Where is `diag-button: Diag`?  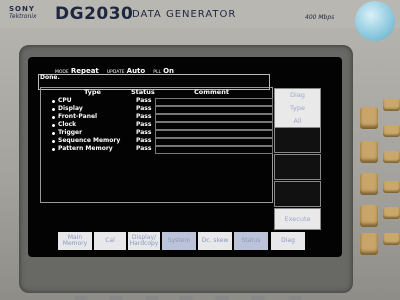 diag-button: Diag is located at coordinates (288, 241).